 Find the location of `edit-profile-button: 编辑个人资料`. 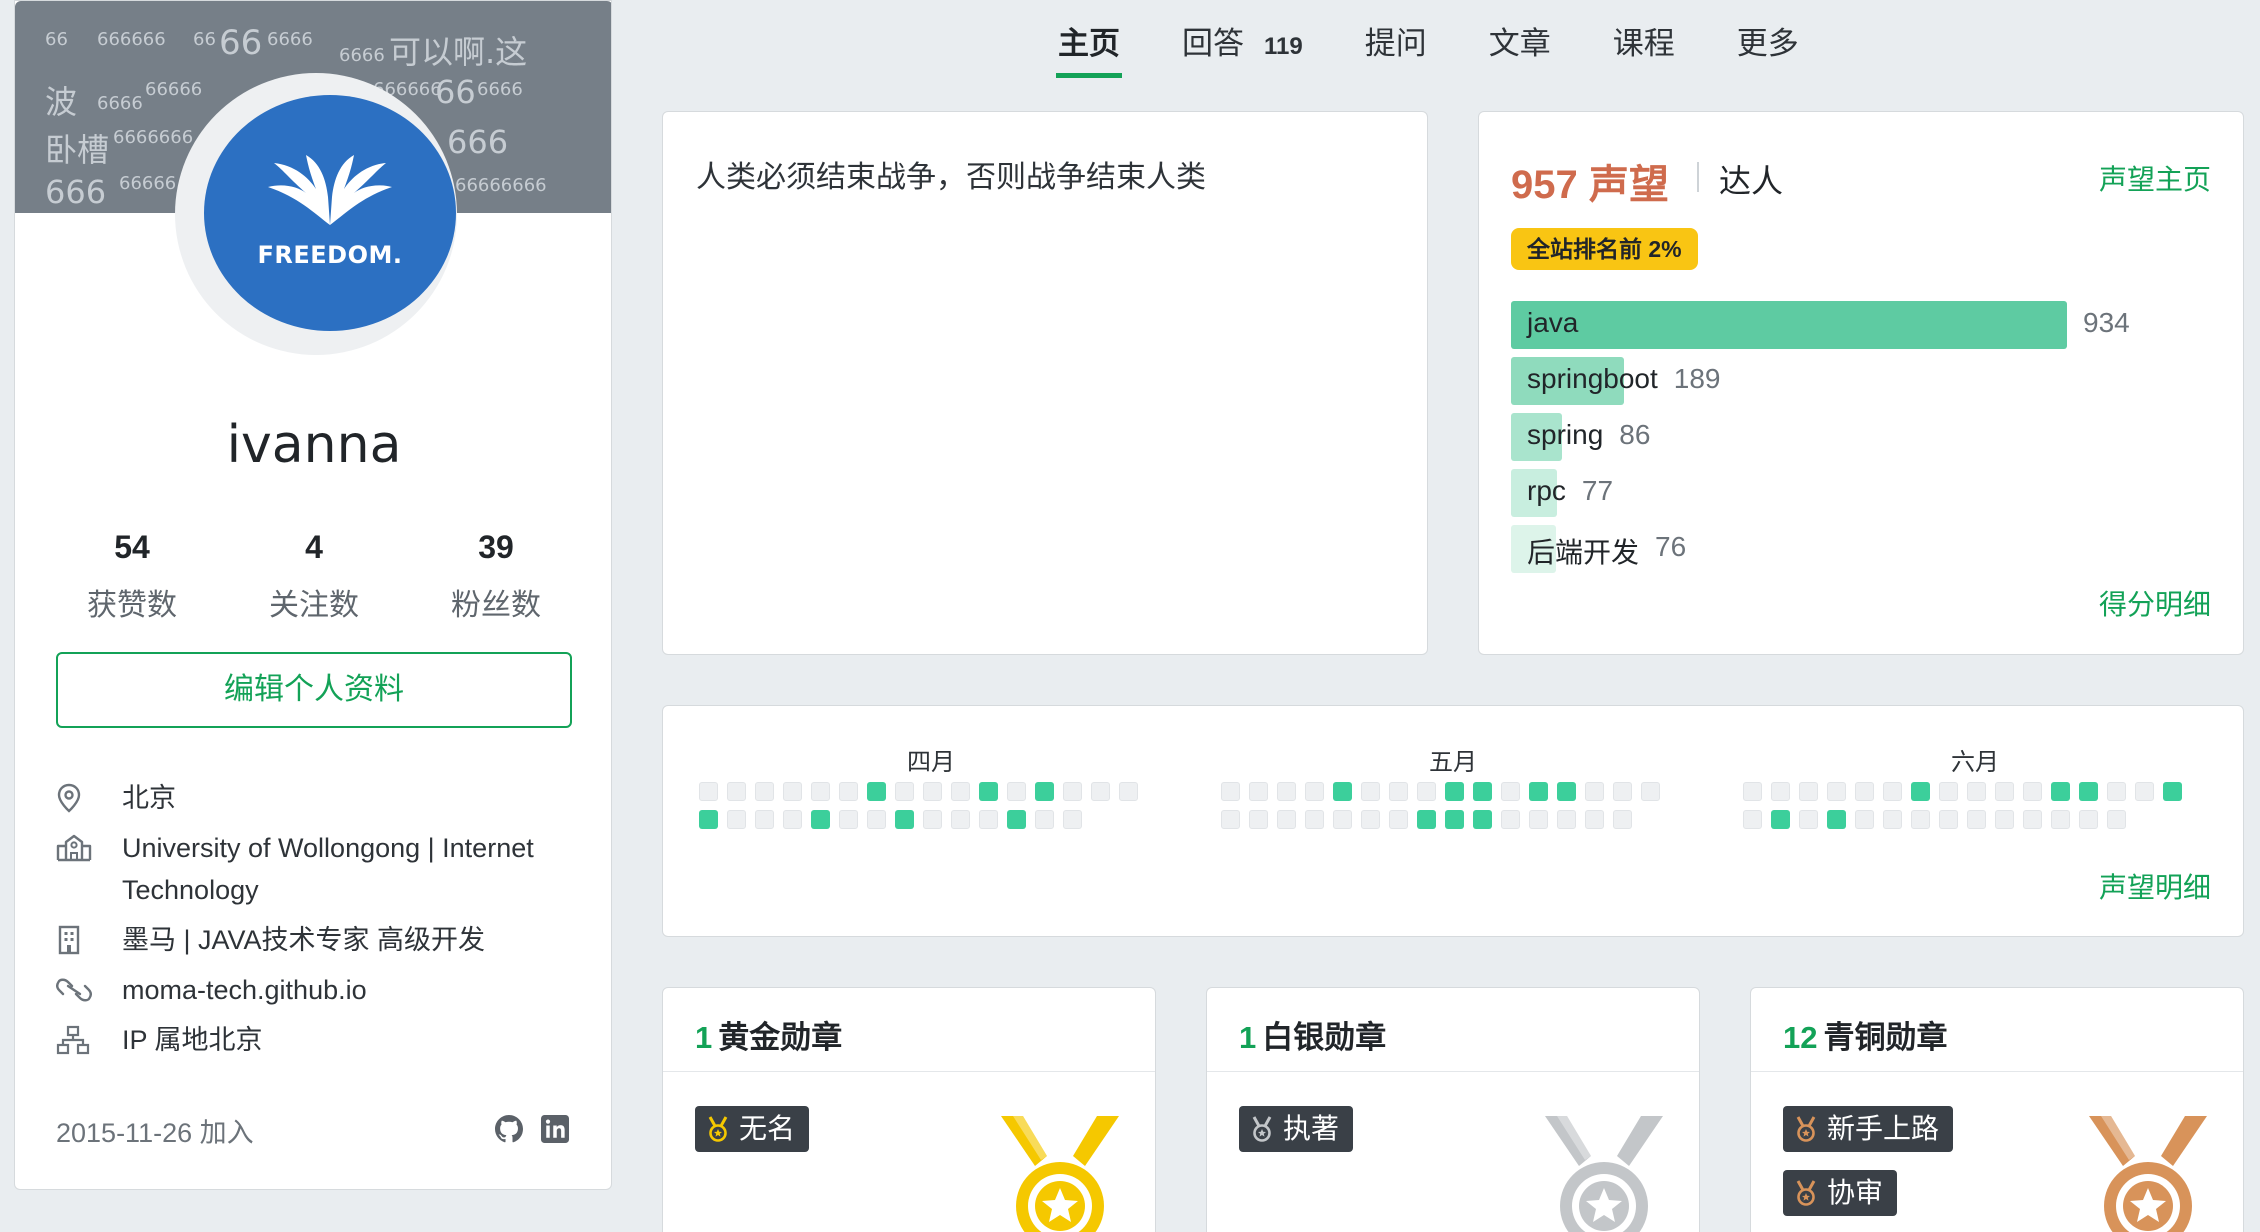

edit-profile-button: 编辑个人资料 is located at coordinates (314, 690).